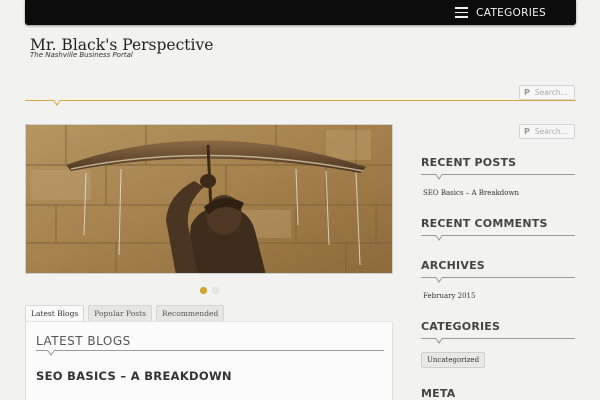  Describe the element at coordinates (471, 193) in the screenshot. I see `recent-post-link: SEO Basics – A Breakdown` at that location.